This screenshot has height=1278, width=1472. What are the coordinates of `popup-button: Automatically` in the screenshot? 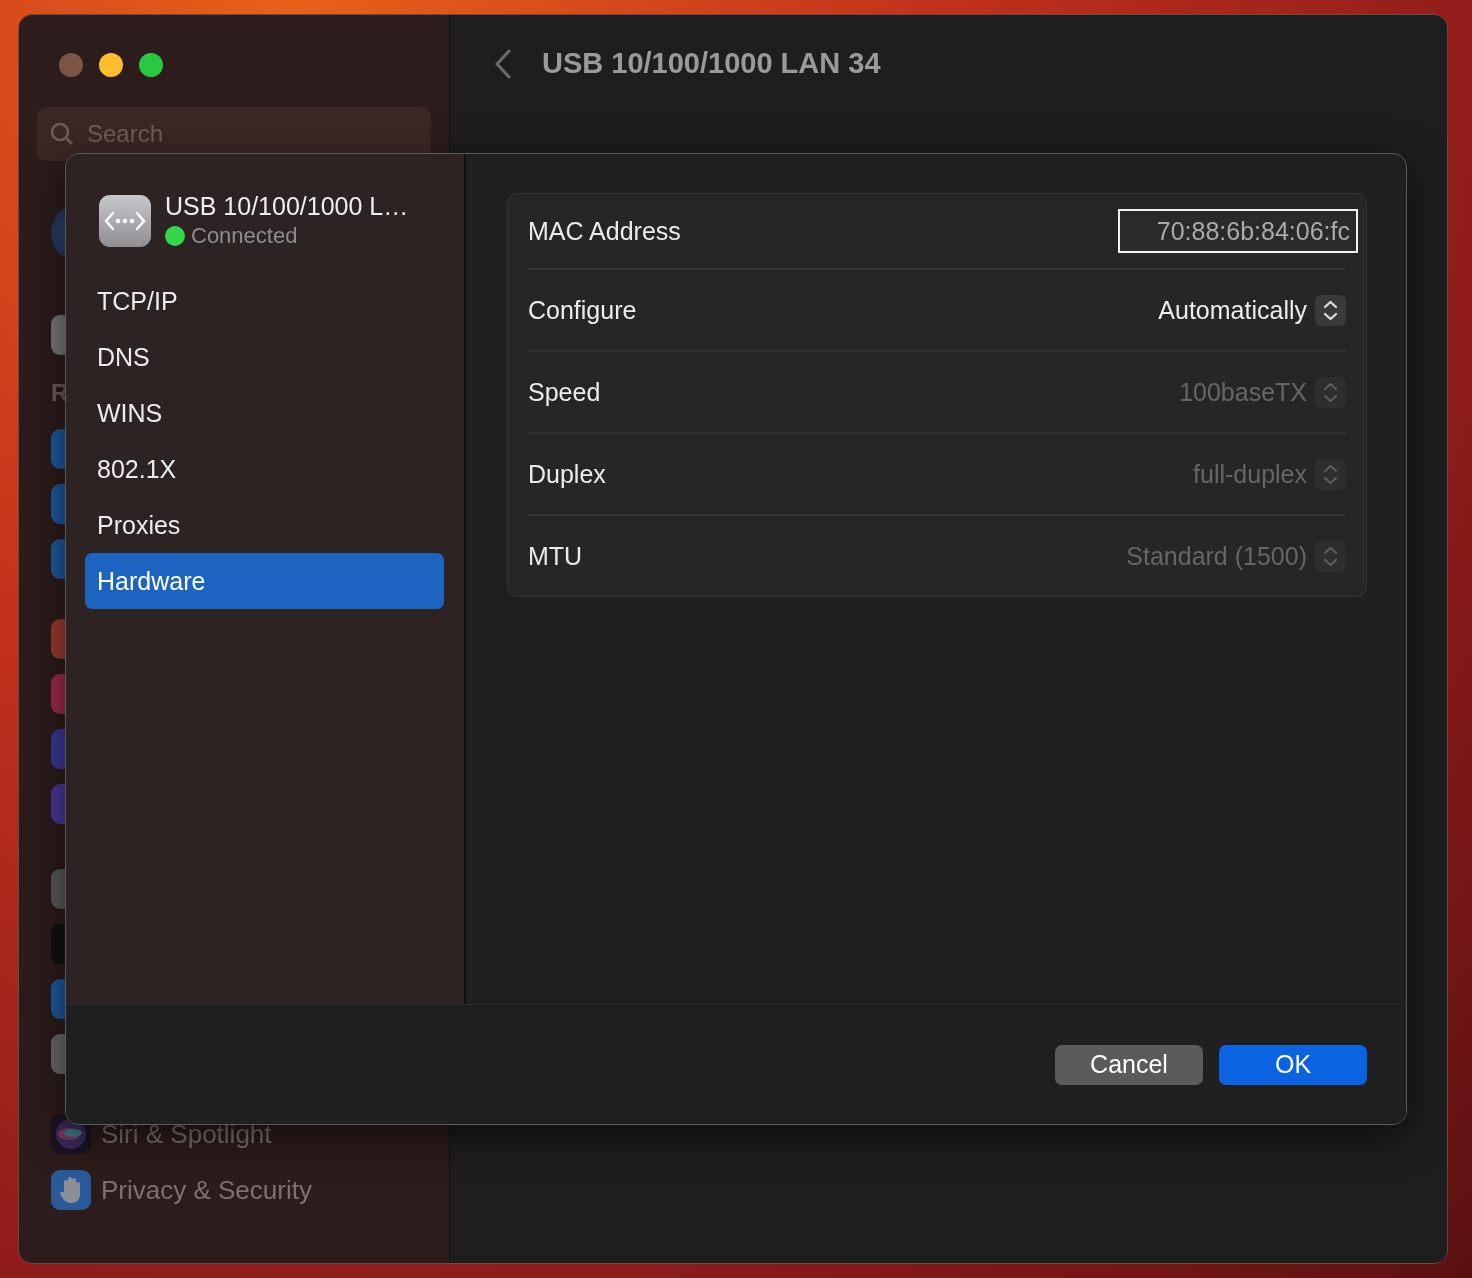 It's located at (1252, 310).